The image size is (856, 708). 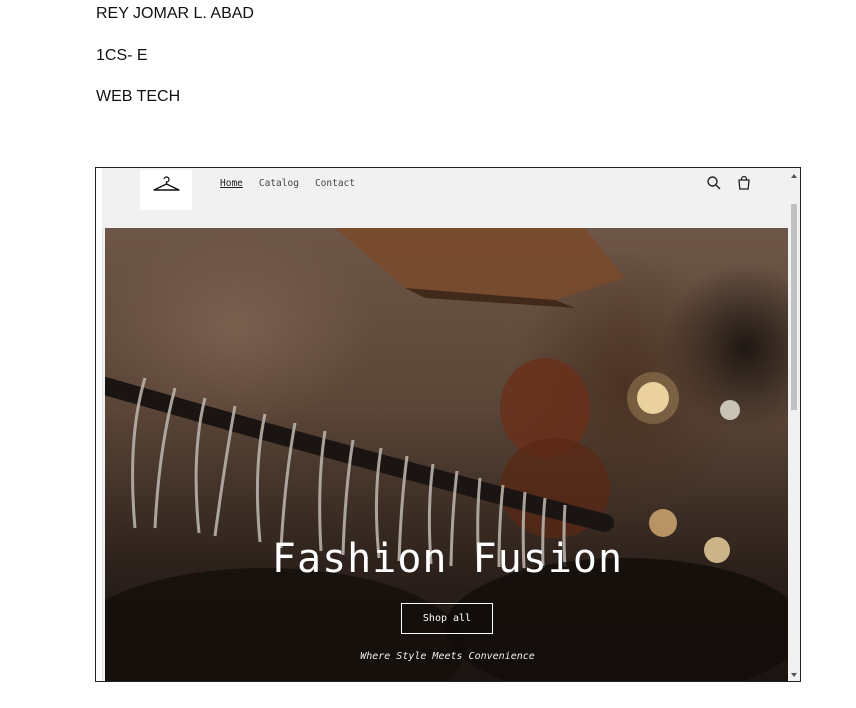 What do you see at coordinates (445, 198) in the screenshot?
I see `site-header: Home Catalog Contact` at bounding box center [445, 198].